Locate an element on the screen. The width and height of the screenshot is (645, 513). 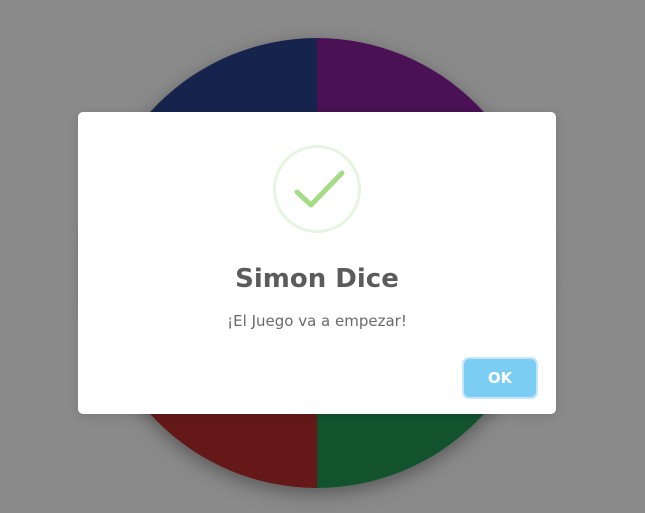
checkmark-icon is located at coordinates (319, 189).